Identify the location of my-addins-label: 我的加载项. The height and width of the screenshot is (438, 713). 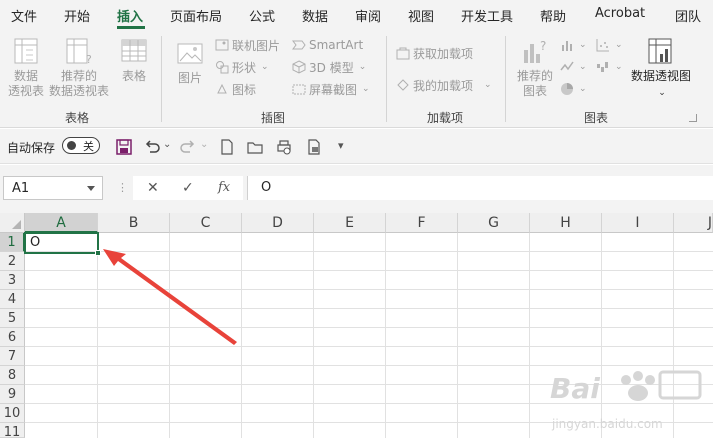
(443, 85).